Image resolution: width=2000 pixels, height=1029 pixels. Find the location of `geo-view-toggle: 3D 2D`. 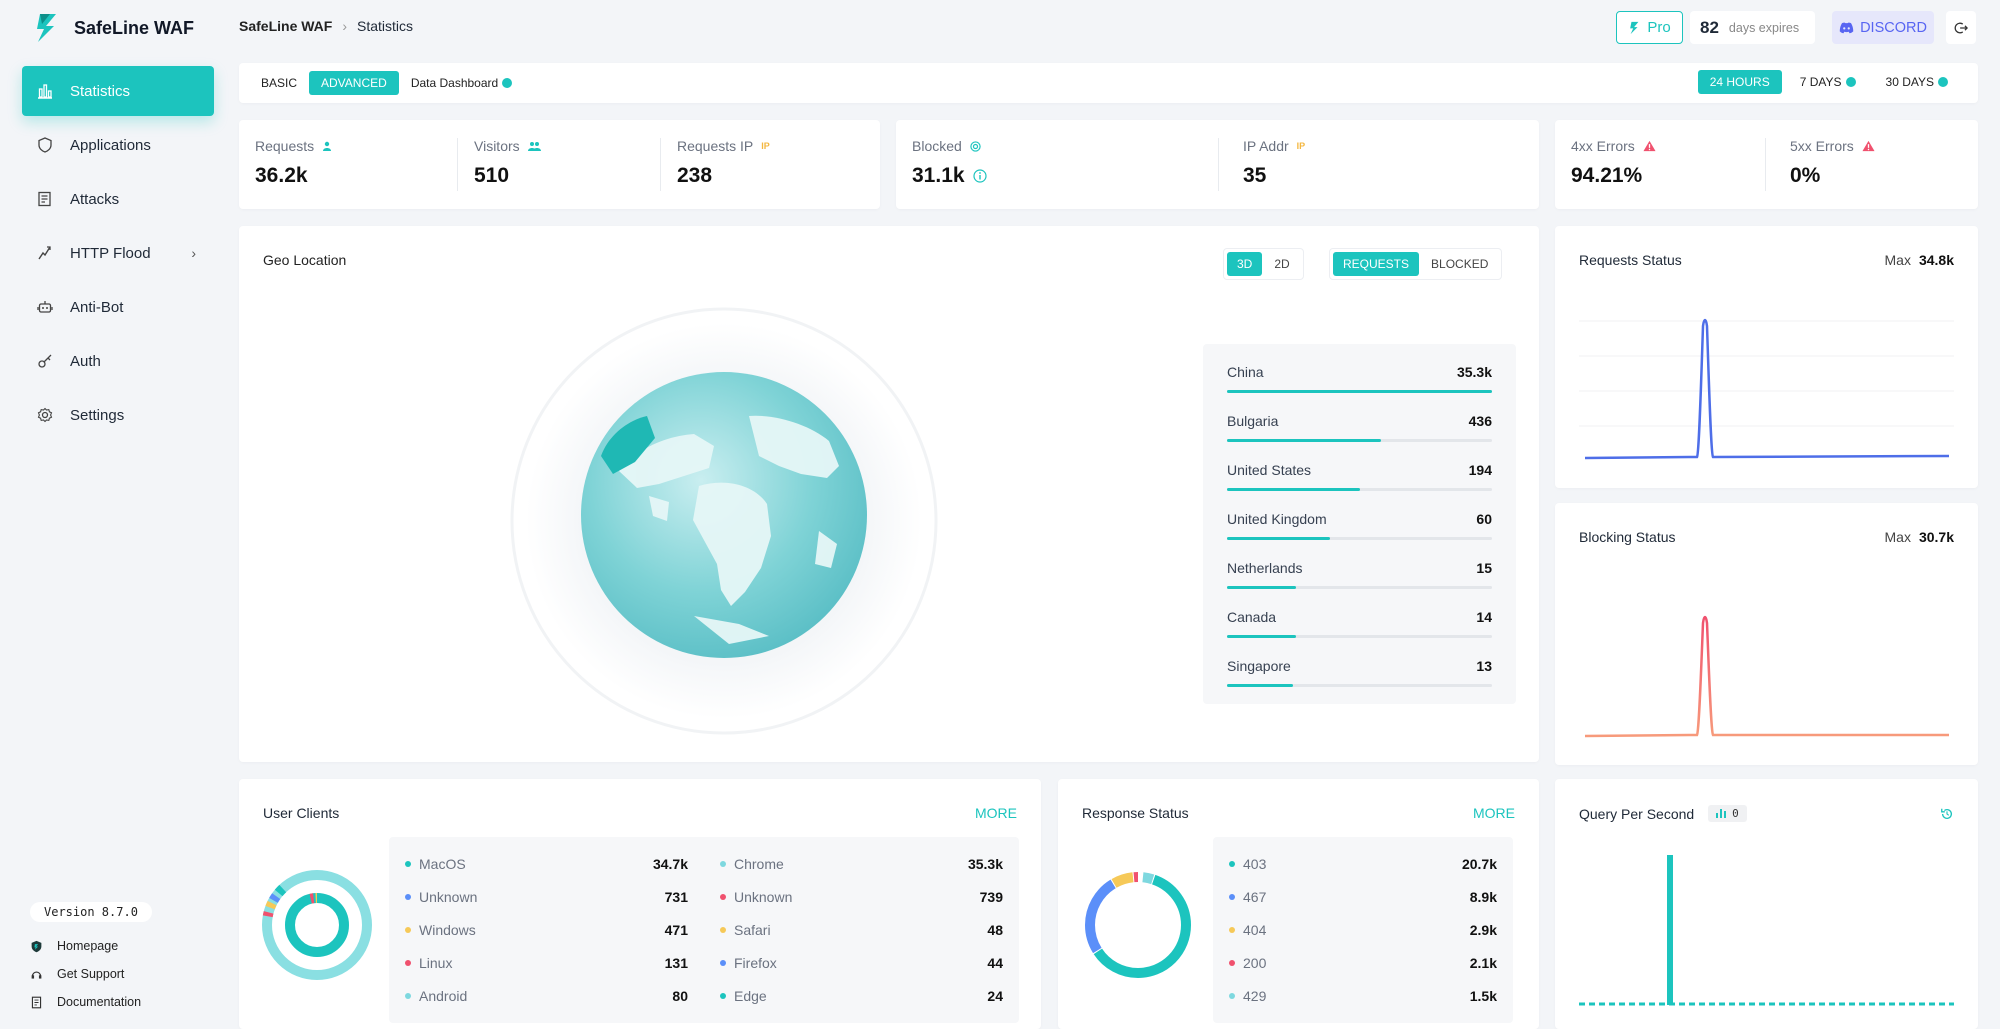

geo-view-toggle: 3D 2D is located at coordinates (1263, 264).